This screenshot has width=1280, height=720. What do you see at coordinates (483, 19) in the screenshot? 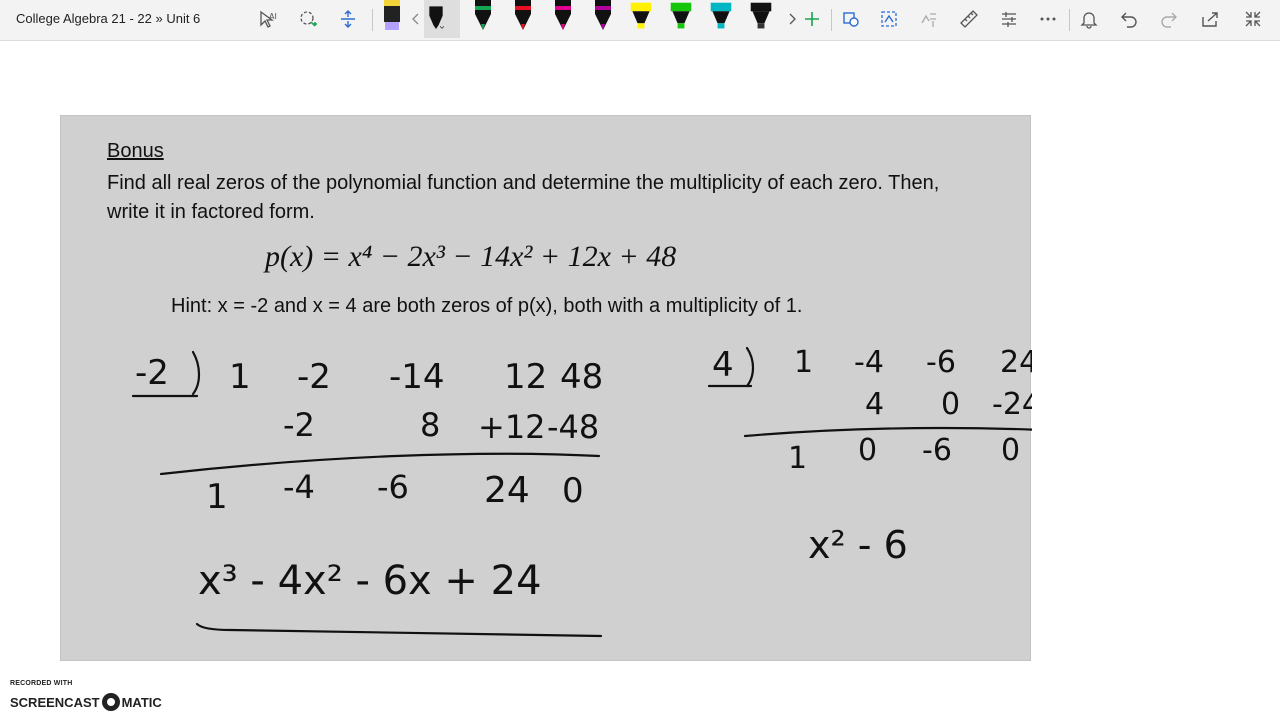
I see `pen-green` at bounding box center [483, 19].